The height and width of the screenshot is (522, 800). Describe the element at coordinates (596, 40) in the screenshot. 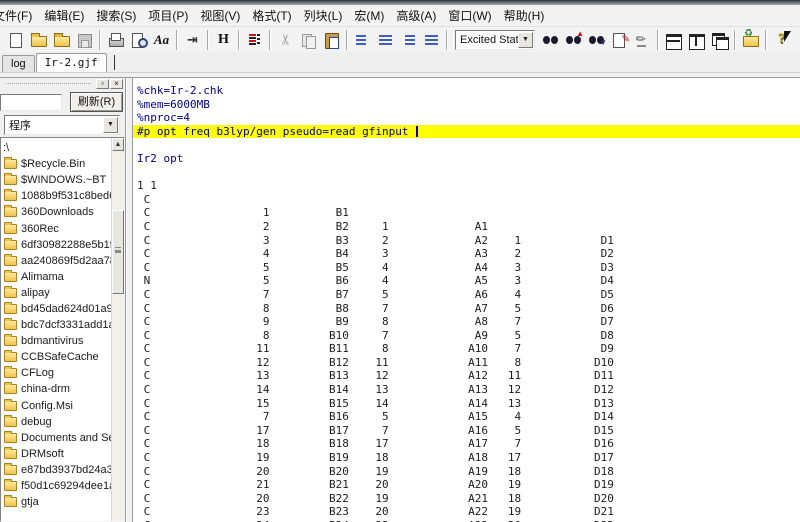

I see `find-in-files-icon` at that location.